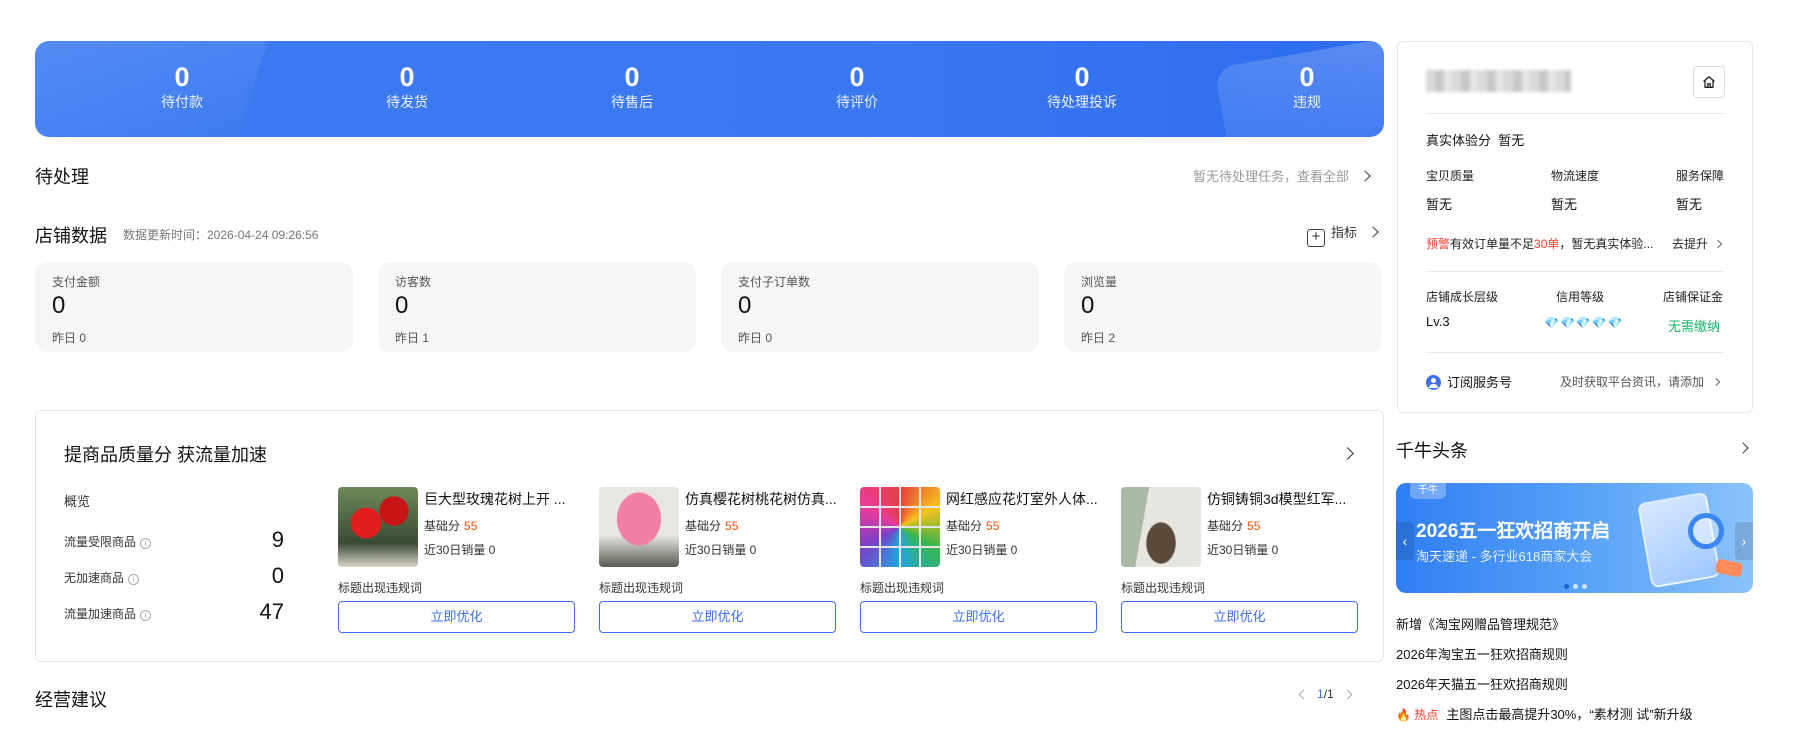  What do you see at coordinates (1316, 238) in the screenshot?
I see `plus-square-icon: +` at bounding box center [1316, 238].